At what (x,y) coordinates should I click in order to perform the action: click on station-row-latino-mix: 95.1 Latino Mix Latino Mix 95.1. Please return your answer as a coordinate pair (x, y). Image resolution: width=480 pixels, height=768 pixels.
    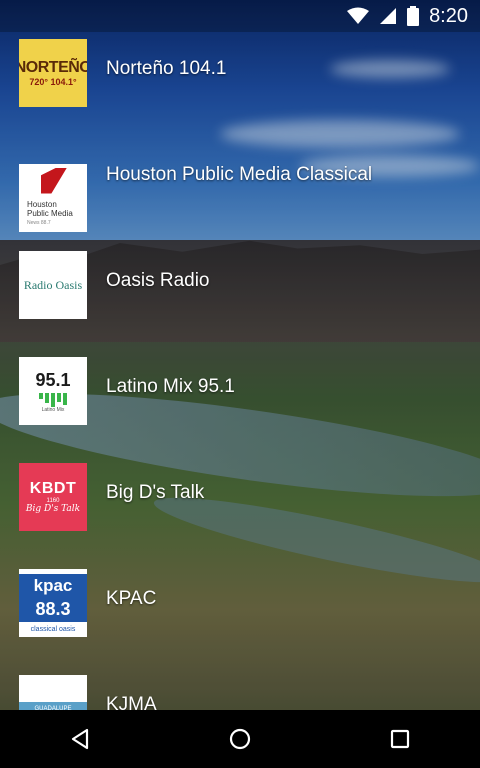
    Looking at the image, I should click on (240, 402).